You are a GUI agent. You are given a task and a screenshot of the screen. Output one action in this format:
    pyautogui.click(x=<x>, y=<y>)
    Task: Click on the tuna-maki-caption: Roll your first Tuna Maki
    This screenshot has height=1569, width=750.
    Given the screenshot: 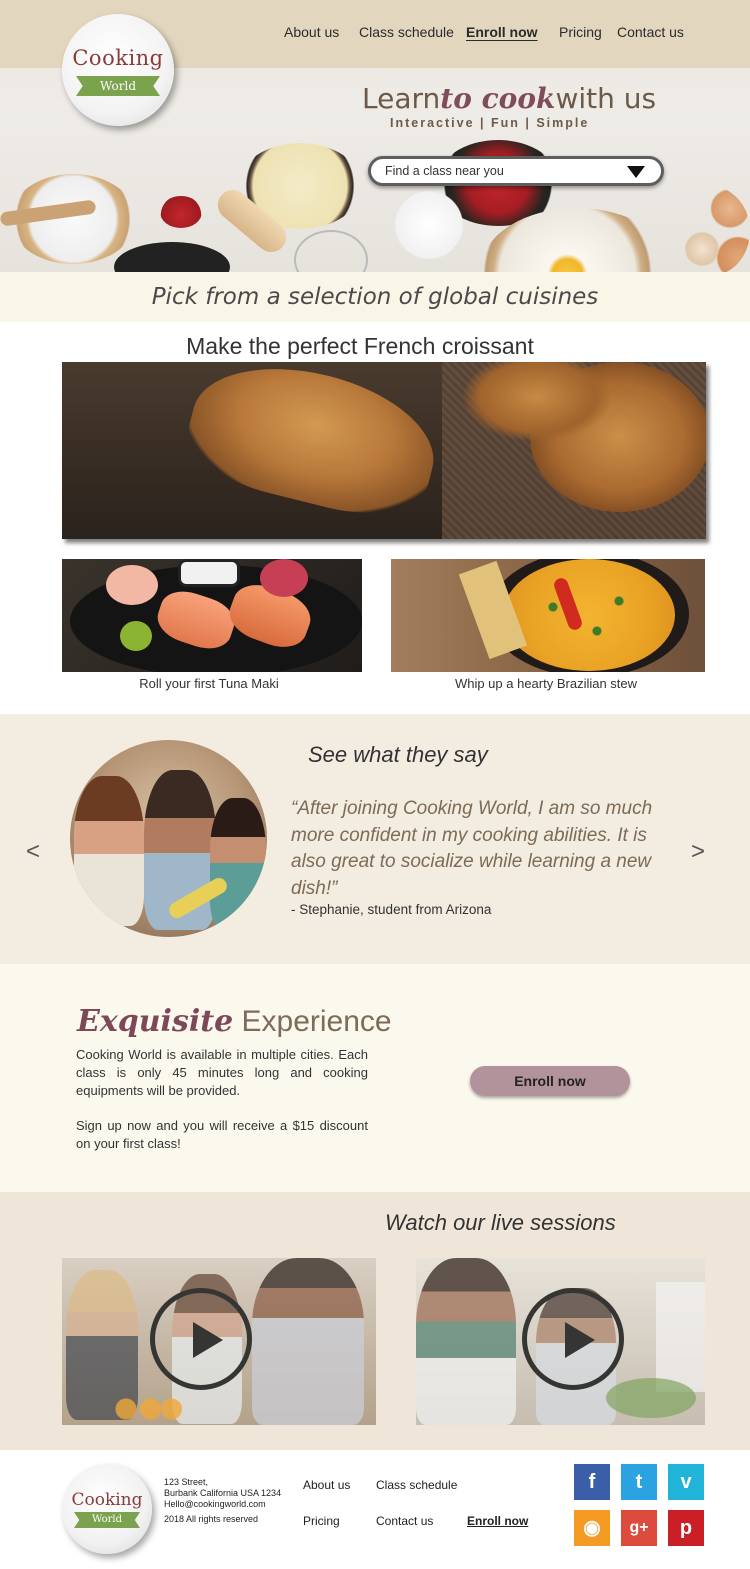 What is the action you would take?
    pyautogui.click(x=209, y=683)
    